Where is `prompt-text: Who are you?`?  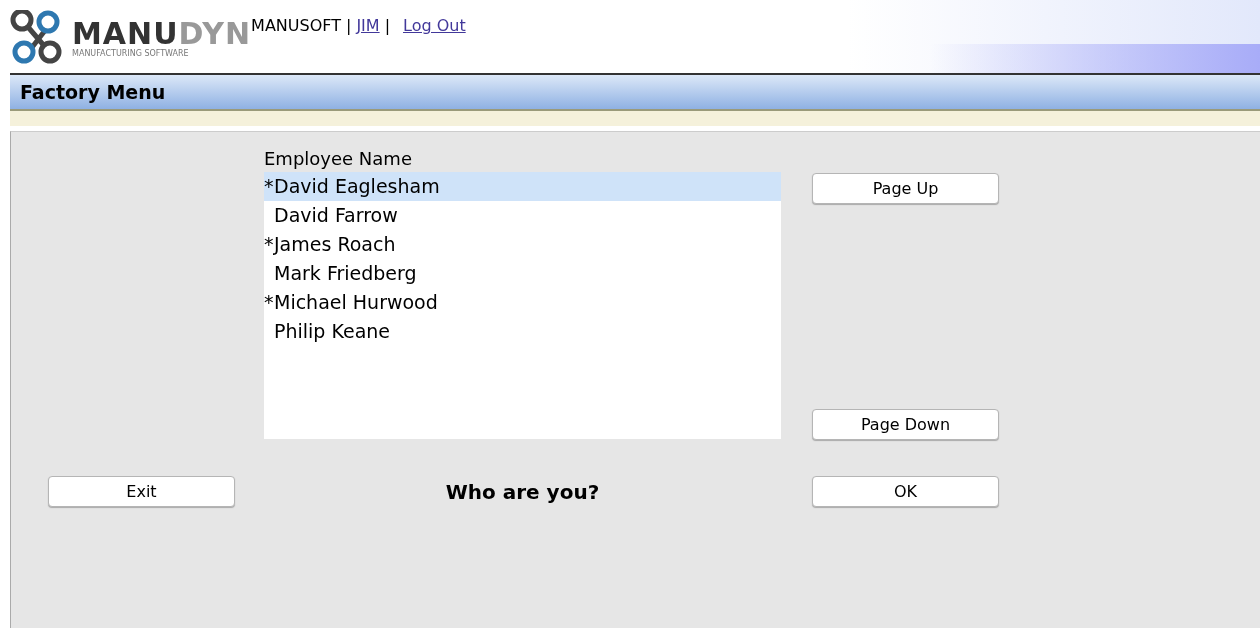 prompt-text: Who are you? is located at coordinates (522, 491).